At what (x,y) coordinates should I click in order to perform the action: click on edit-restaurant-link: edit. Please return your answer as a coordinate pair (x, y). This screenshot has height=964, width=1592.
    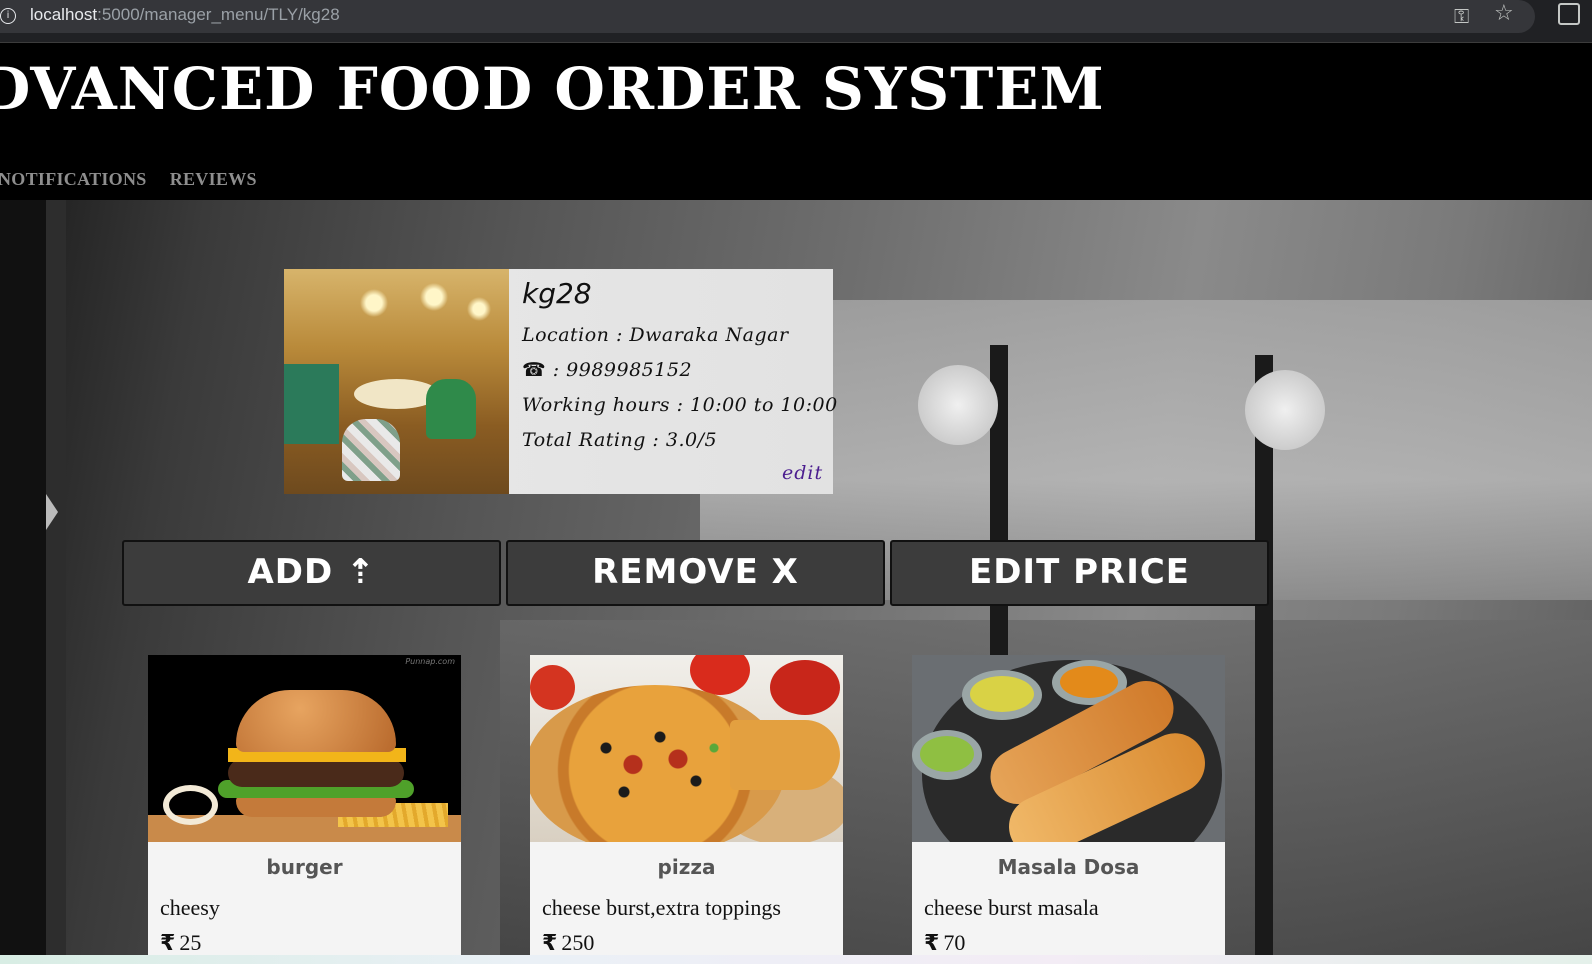
    Looking at the image, I should click on (802, 473).